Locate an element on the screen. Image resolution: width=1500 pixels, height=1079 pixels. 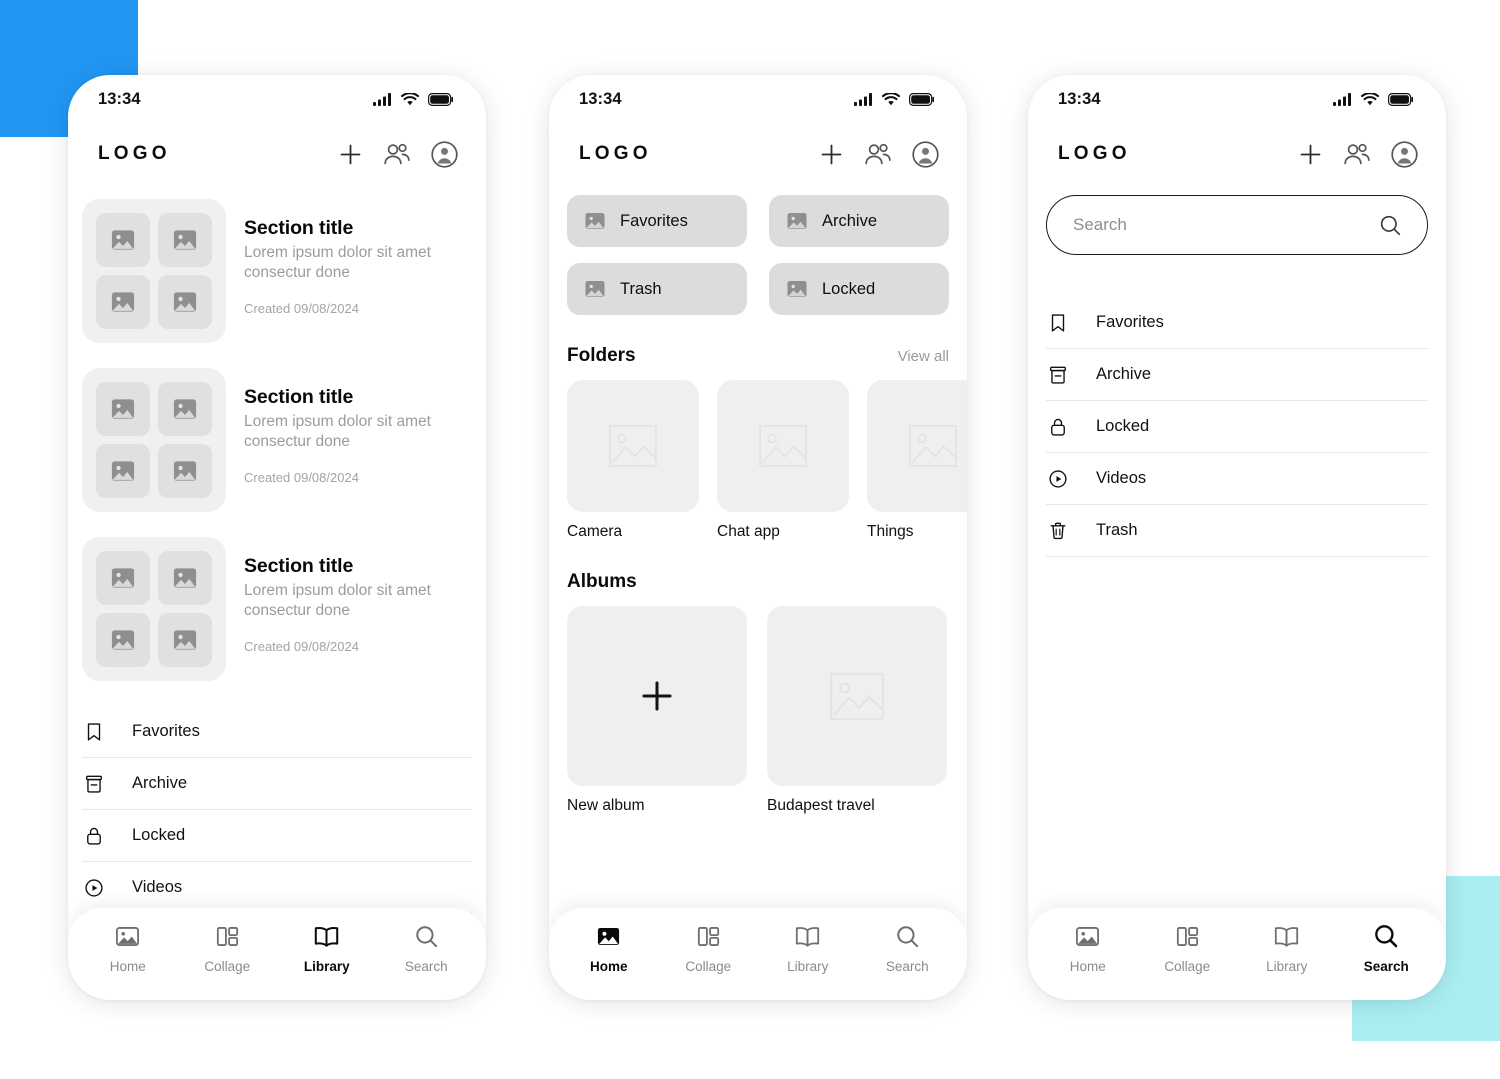
section-created-date: Created 09/08/2024 is located at coordinates (301, 477).